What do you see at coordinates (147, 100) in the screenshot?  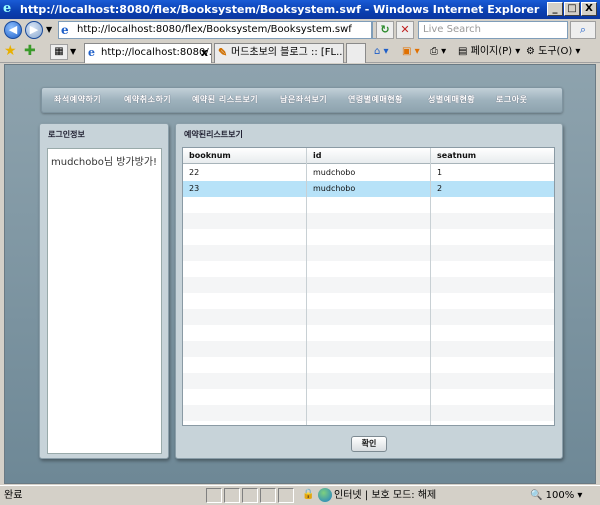 I see `menu-cancel-reservation: 예약취소하기` at bounding box center [147, 100].